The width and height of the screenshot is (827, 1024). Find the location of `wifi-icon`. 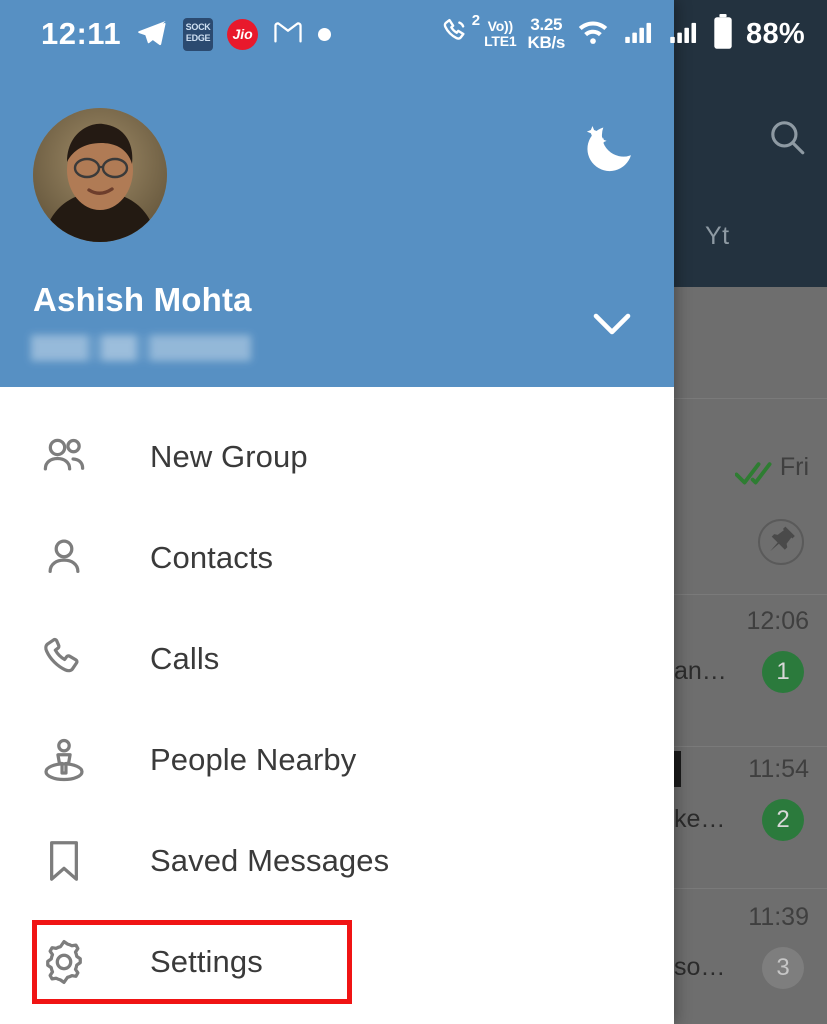

wifi-icon is located at coordinates (593, 34).